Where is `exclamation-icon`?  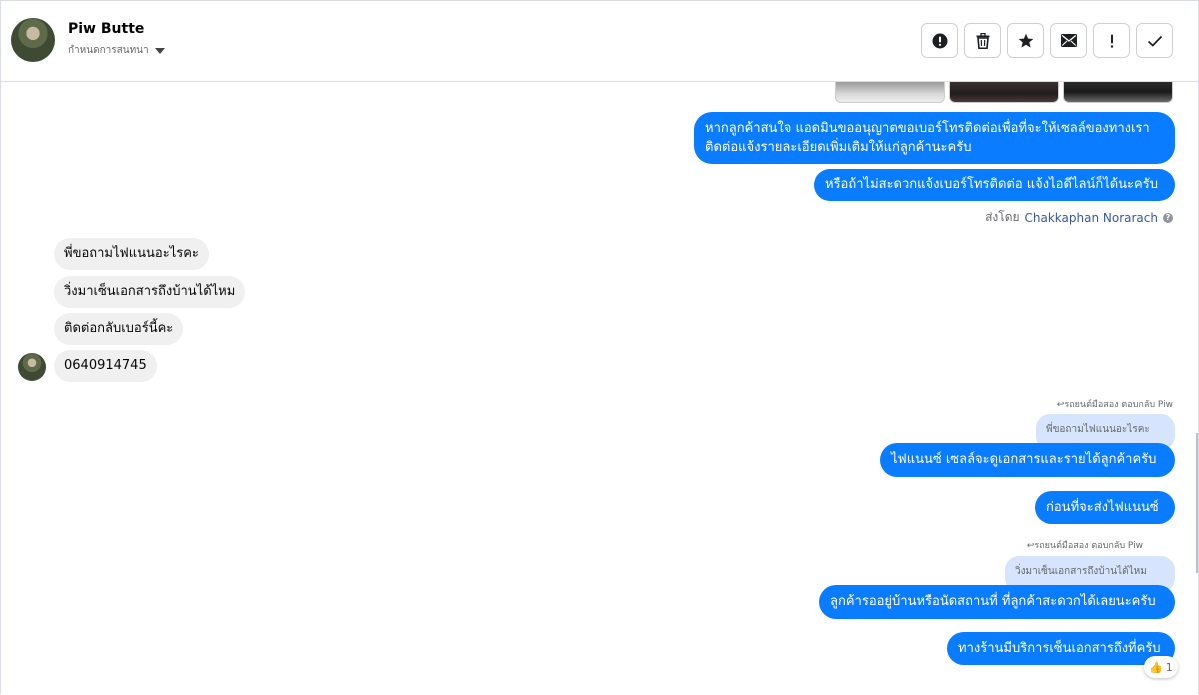 exclamation-icon is located at coordinates (1112, 41).